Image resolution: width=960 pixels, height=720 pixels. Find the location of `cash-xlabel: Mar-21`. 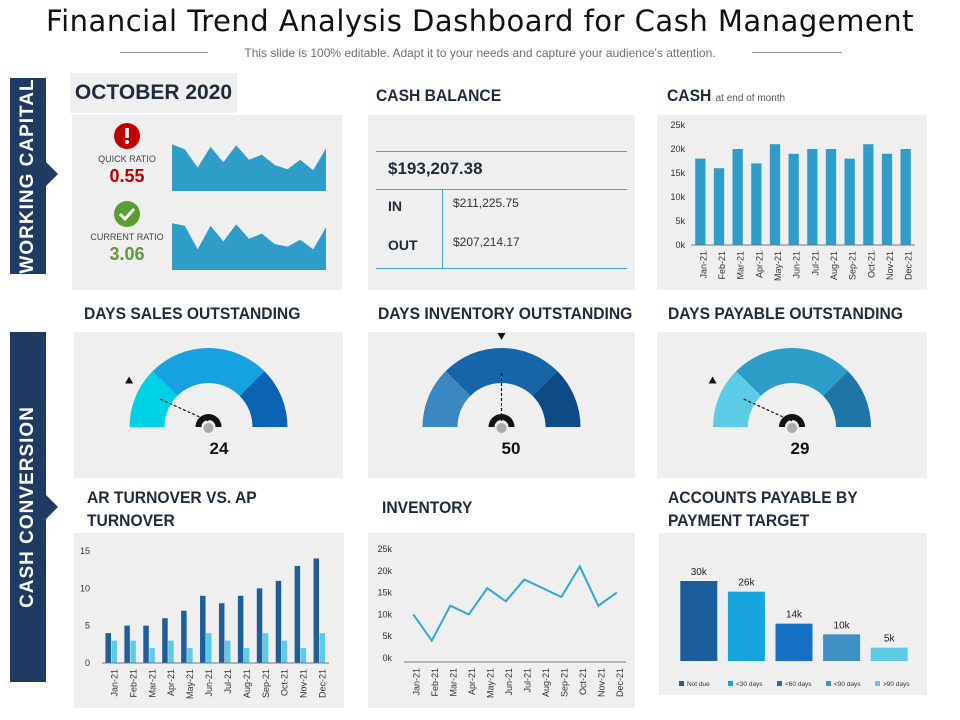

cash-xlabel: Mar-21 is located at coordinates (741, 265).